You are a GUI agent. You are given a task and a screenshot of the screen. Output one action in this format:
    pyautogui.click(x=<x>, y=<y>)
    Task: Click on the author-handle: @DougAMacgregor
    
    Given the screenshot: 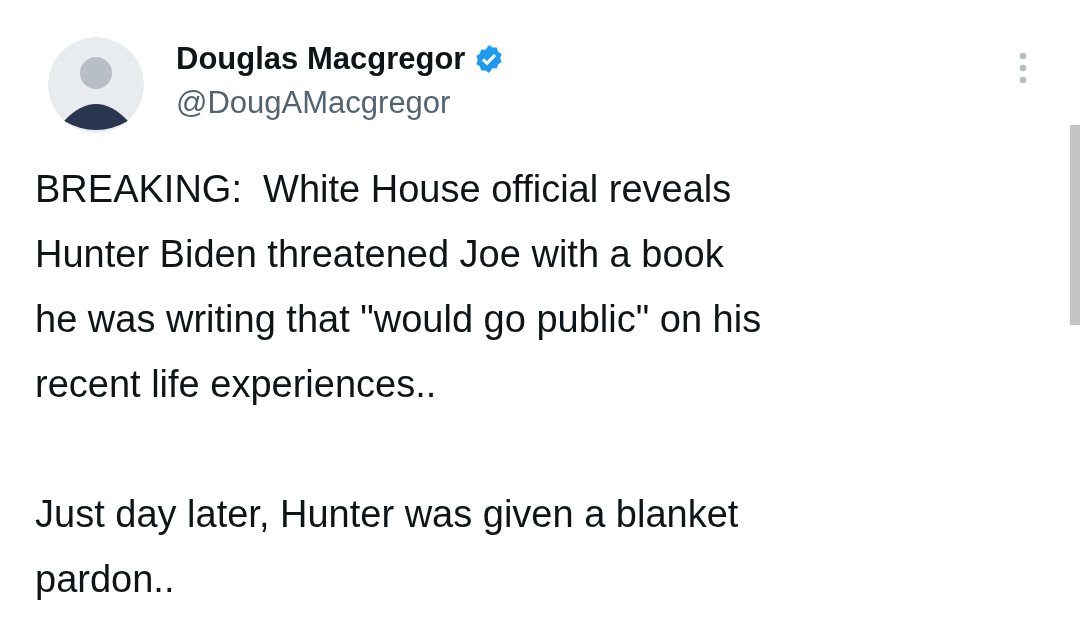 What is the action you would take?
    pyautogui.click(x=341, y=103)
    